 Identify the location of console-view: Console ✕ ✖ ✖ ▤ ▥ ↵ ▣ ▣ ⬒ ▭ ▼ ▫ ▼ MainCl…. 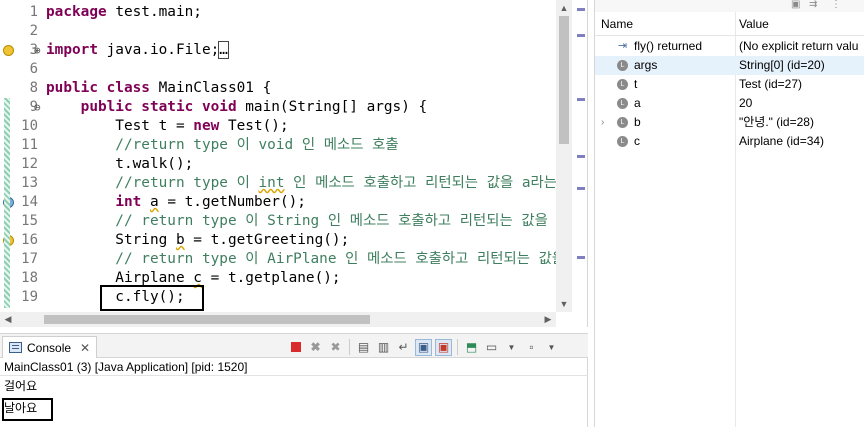
(294, 380).